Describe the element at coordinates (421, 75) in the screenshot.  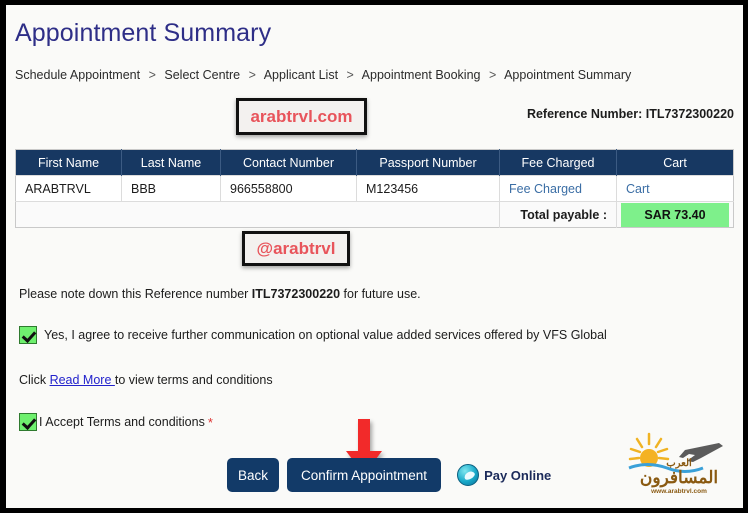
I see `breadcrumb-item-appointment-booking: Appointment Booking` at that location.